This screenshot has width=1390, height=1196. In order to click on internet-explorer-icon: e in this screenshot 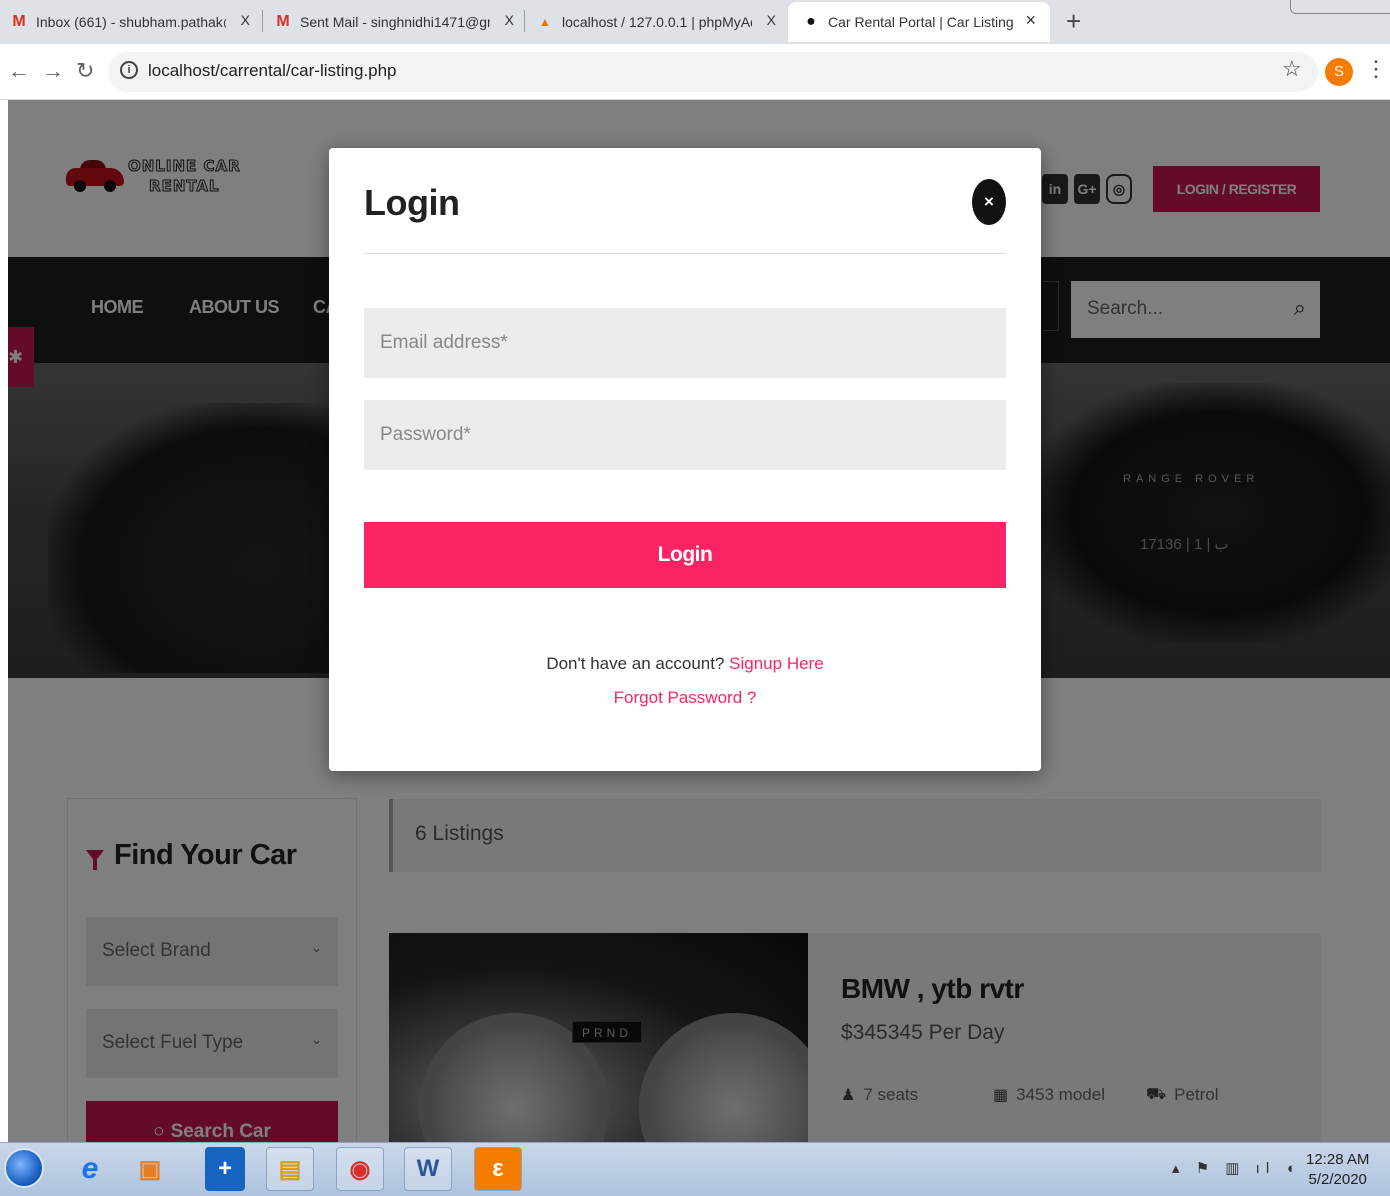, I will do `click(90, 1169)`.